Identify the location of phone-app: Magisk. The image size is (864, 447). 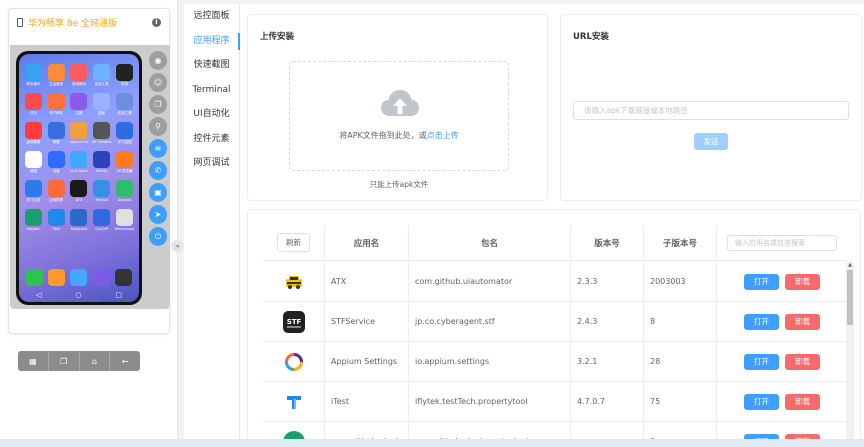
(33, 220).